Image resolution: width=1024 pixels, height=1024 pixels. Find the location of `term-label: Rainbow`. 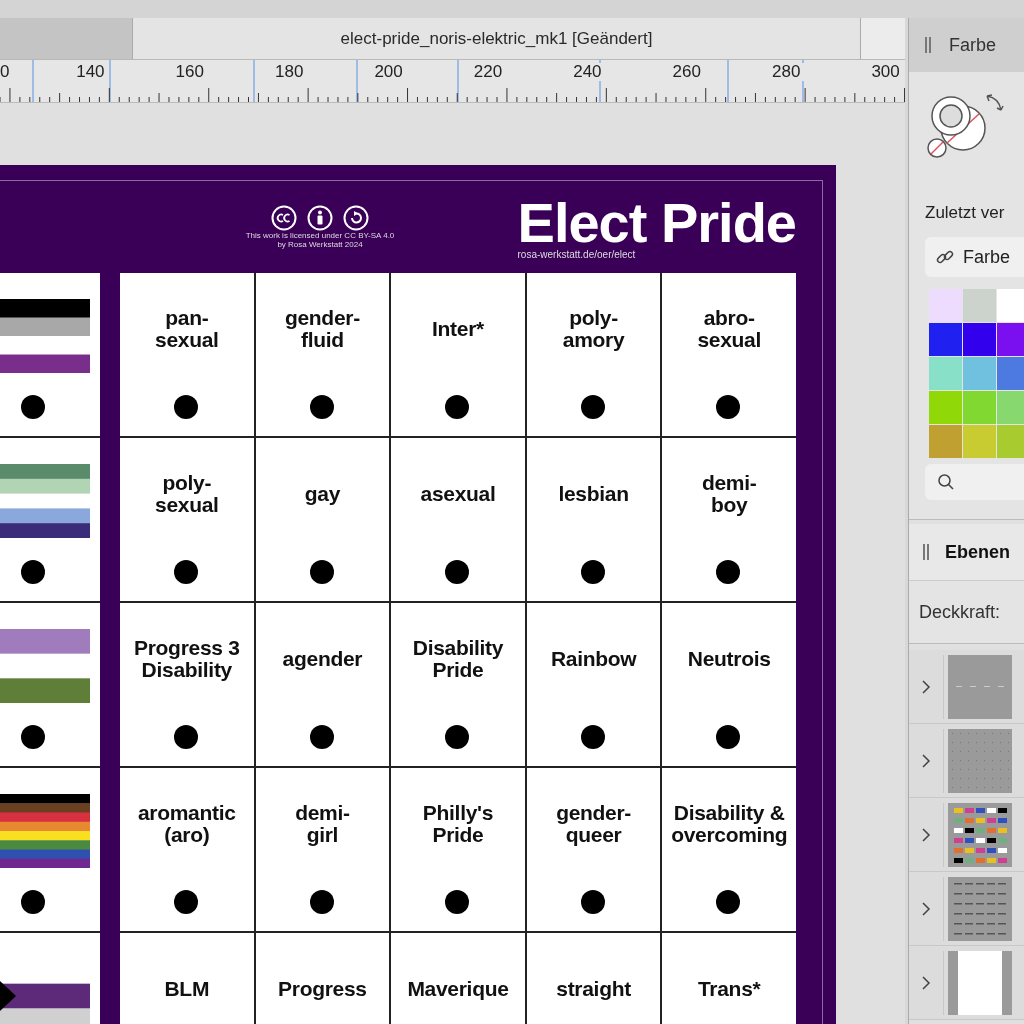

term-label: Rainbow is located at coordinates (593, 658).